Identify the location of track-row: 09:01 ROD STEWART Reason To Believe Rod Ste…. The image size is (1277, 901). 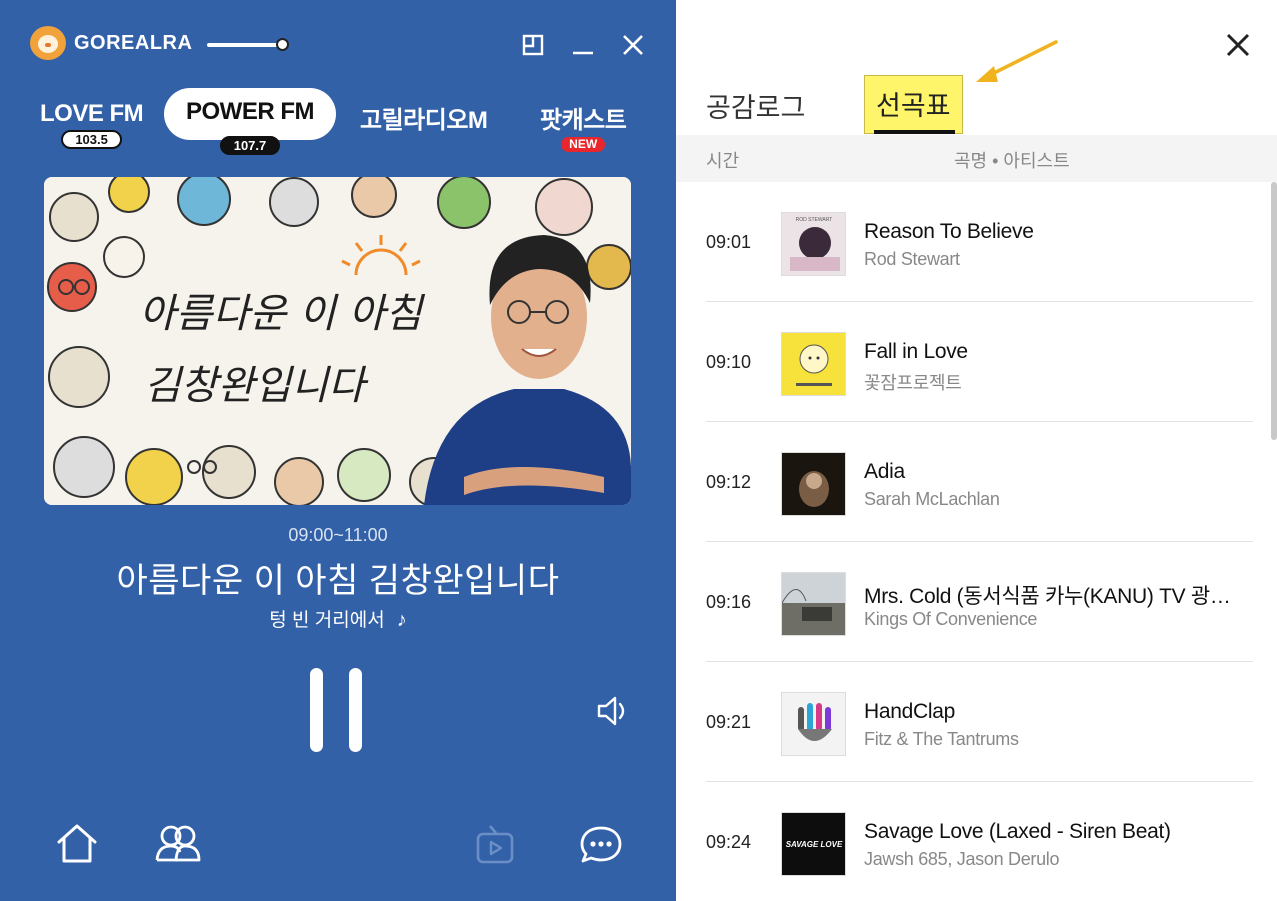
(979, 242).